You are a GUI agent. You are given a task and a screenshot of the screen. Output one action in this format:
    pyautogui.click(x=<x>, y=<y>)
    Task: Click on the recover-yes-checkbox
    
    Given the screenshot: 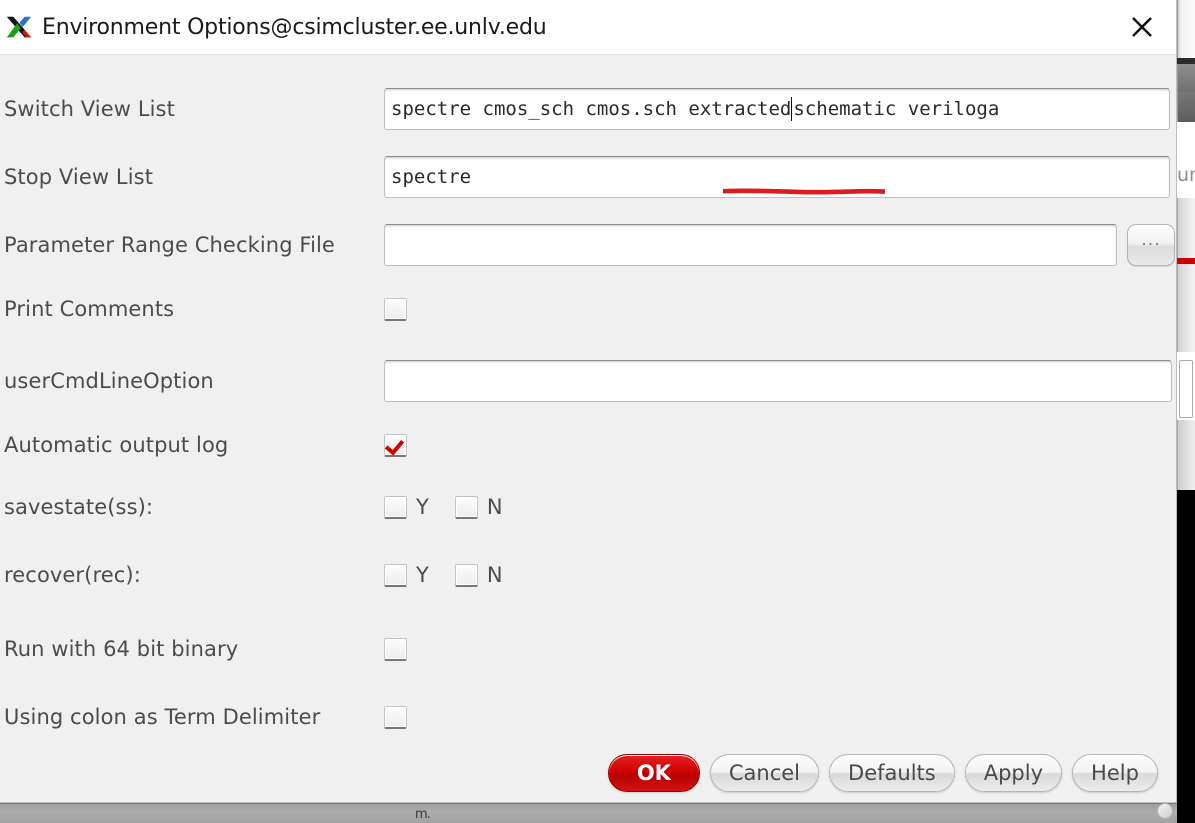 What is the action you would take?
    pyautogui.click(x=395, y=575)
    